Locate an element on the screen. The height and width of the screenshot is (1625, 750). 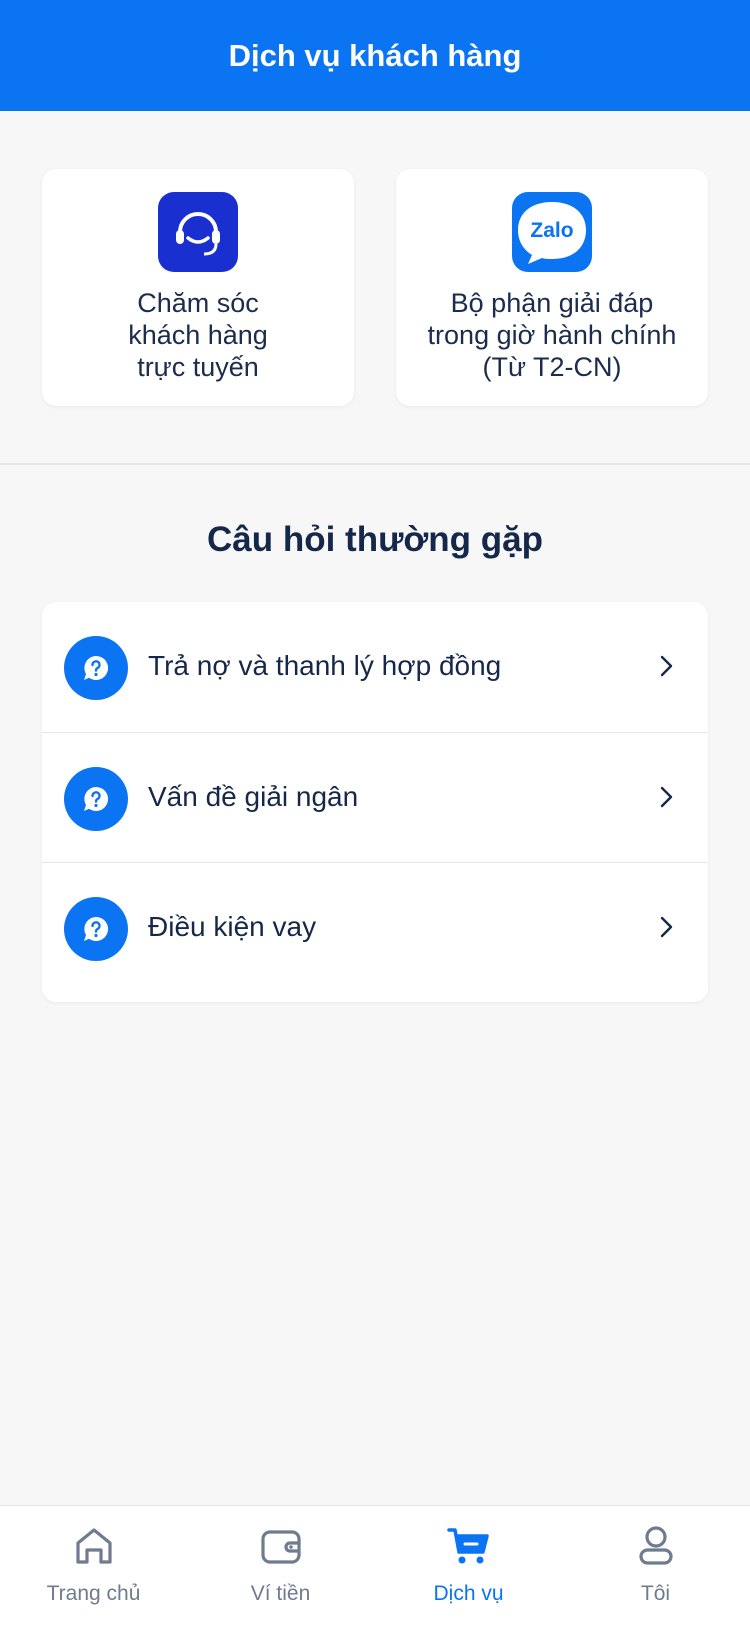
faq-title: Câu hỏi thường gặp is located at coordinates (375, 539).